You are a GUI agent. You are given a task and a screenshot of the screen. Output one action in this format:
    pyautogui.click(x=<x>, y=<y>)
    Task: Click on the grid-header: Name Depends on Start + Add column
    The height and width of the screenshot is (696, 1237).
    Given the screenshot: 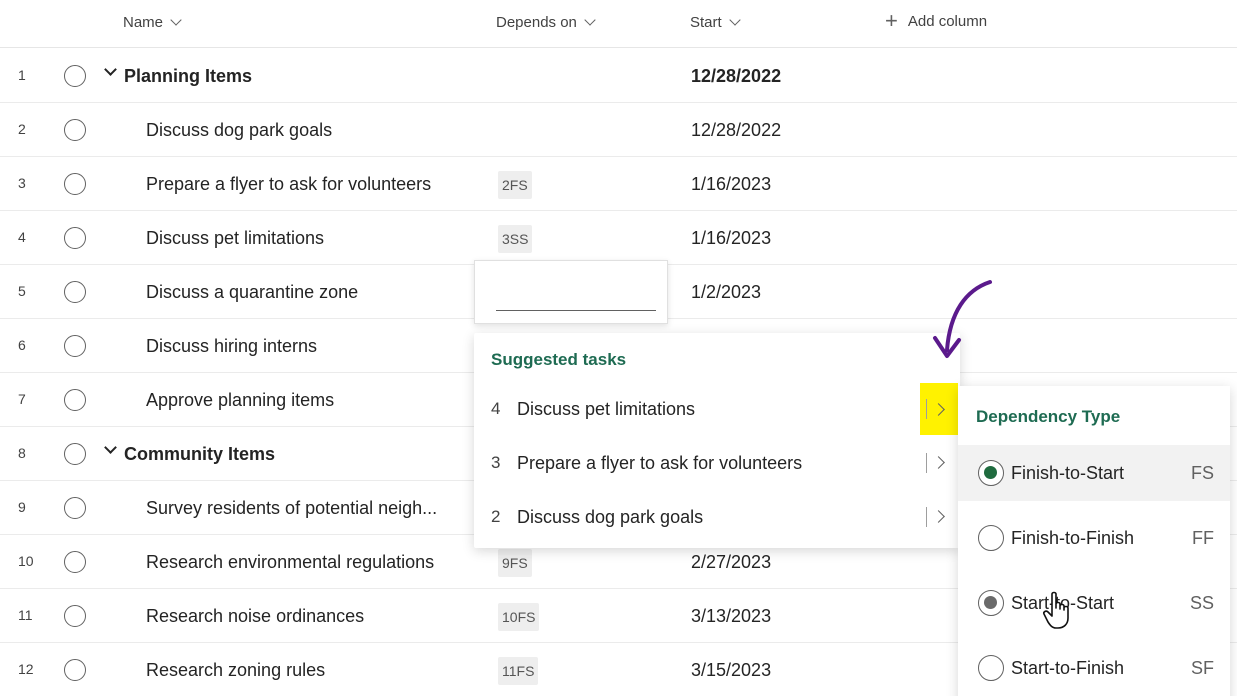 What is the action you would take?
    pyautogui.click(x=618, y=24)
    